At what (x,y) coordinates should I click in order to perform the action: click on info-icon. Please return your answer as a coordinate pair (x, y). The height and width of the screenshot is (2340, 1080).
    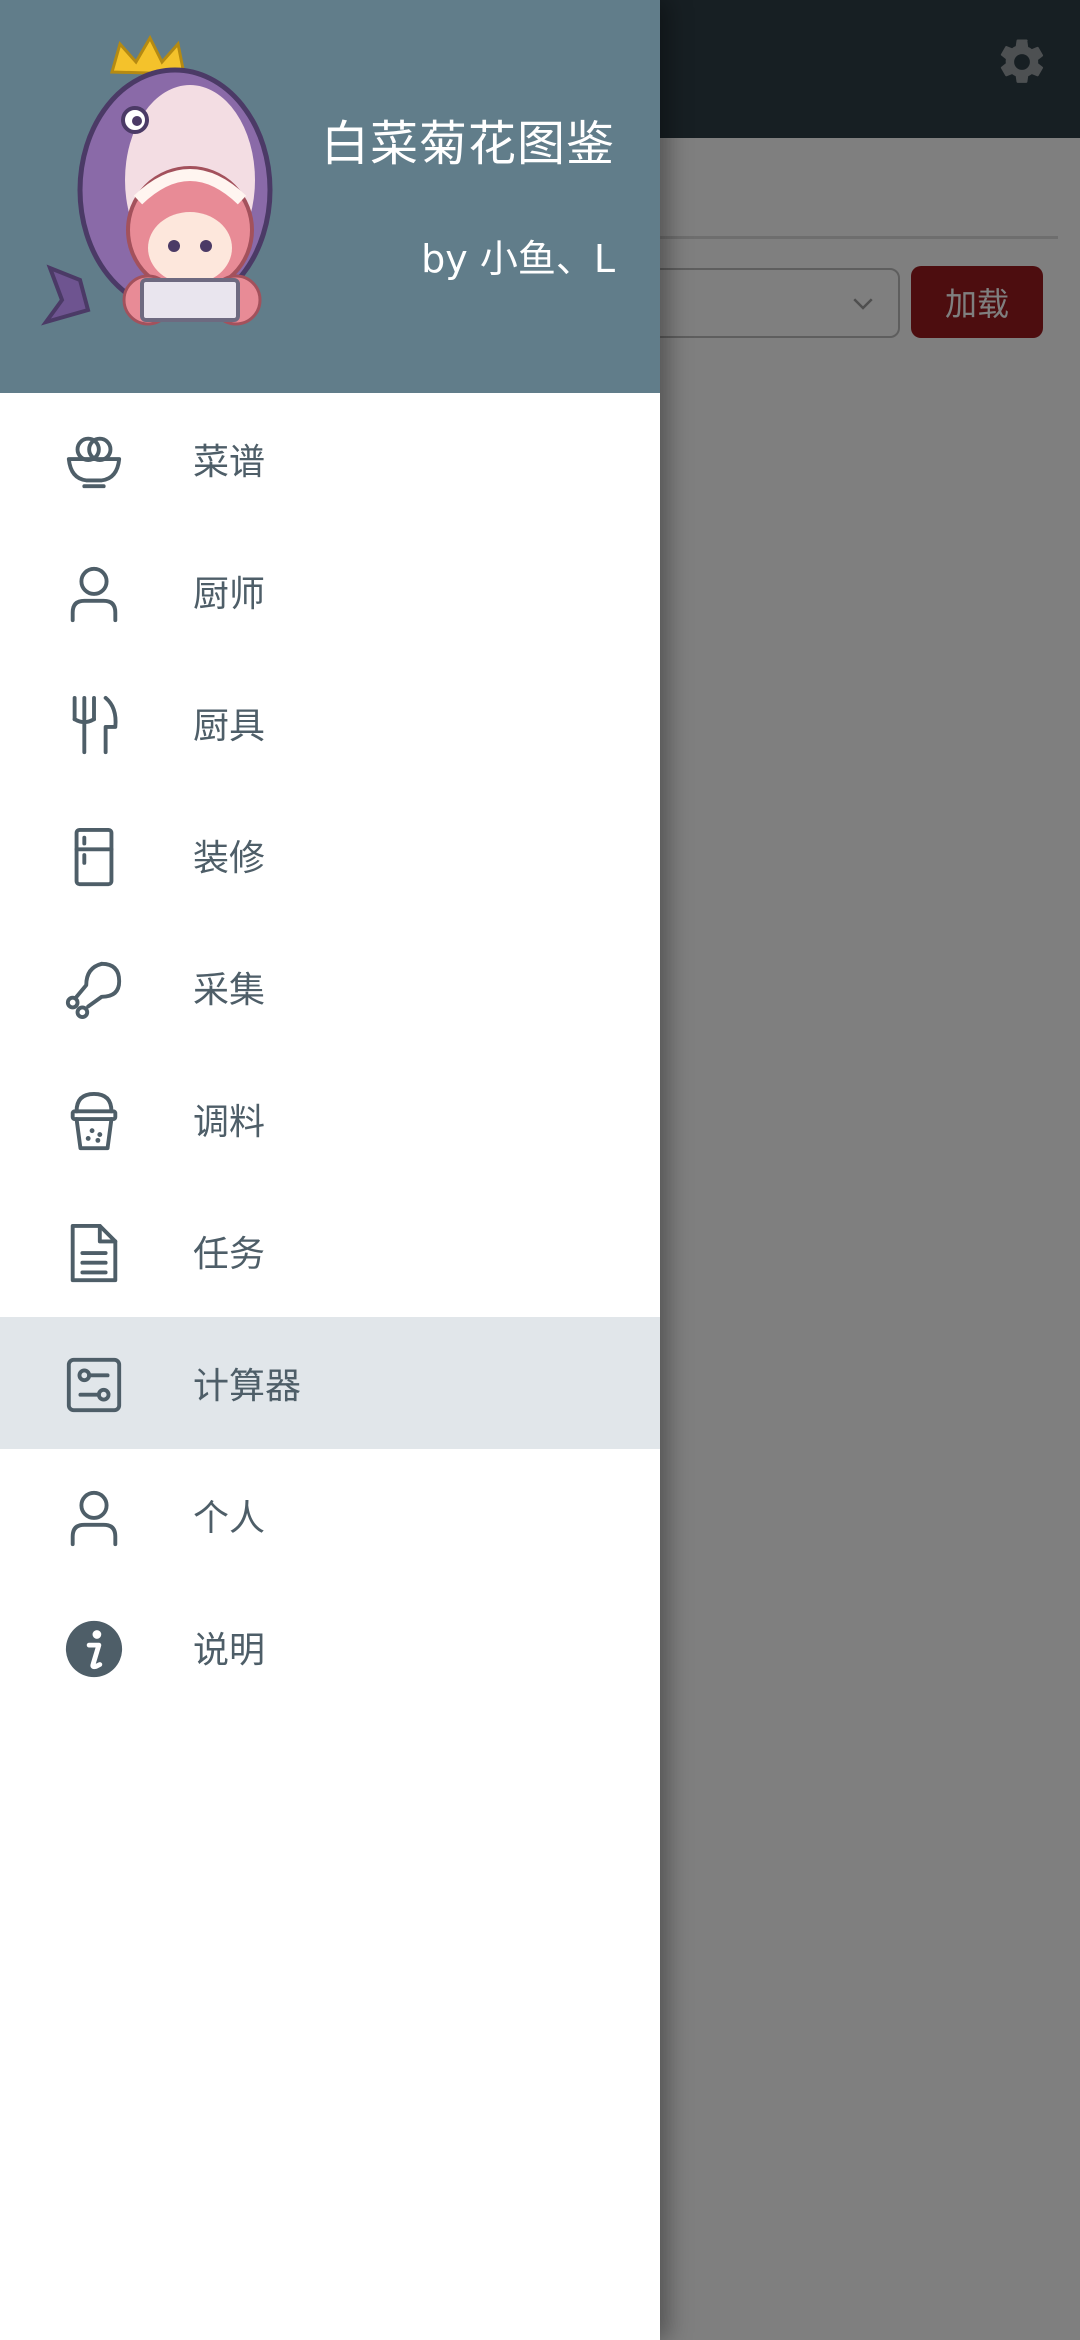
    Looking at the image, I should click on (94, 1649).